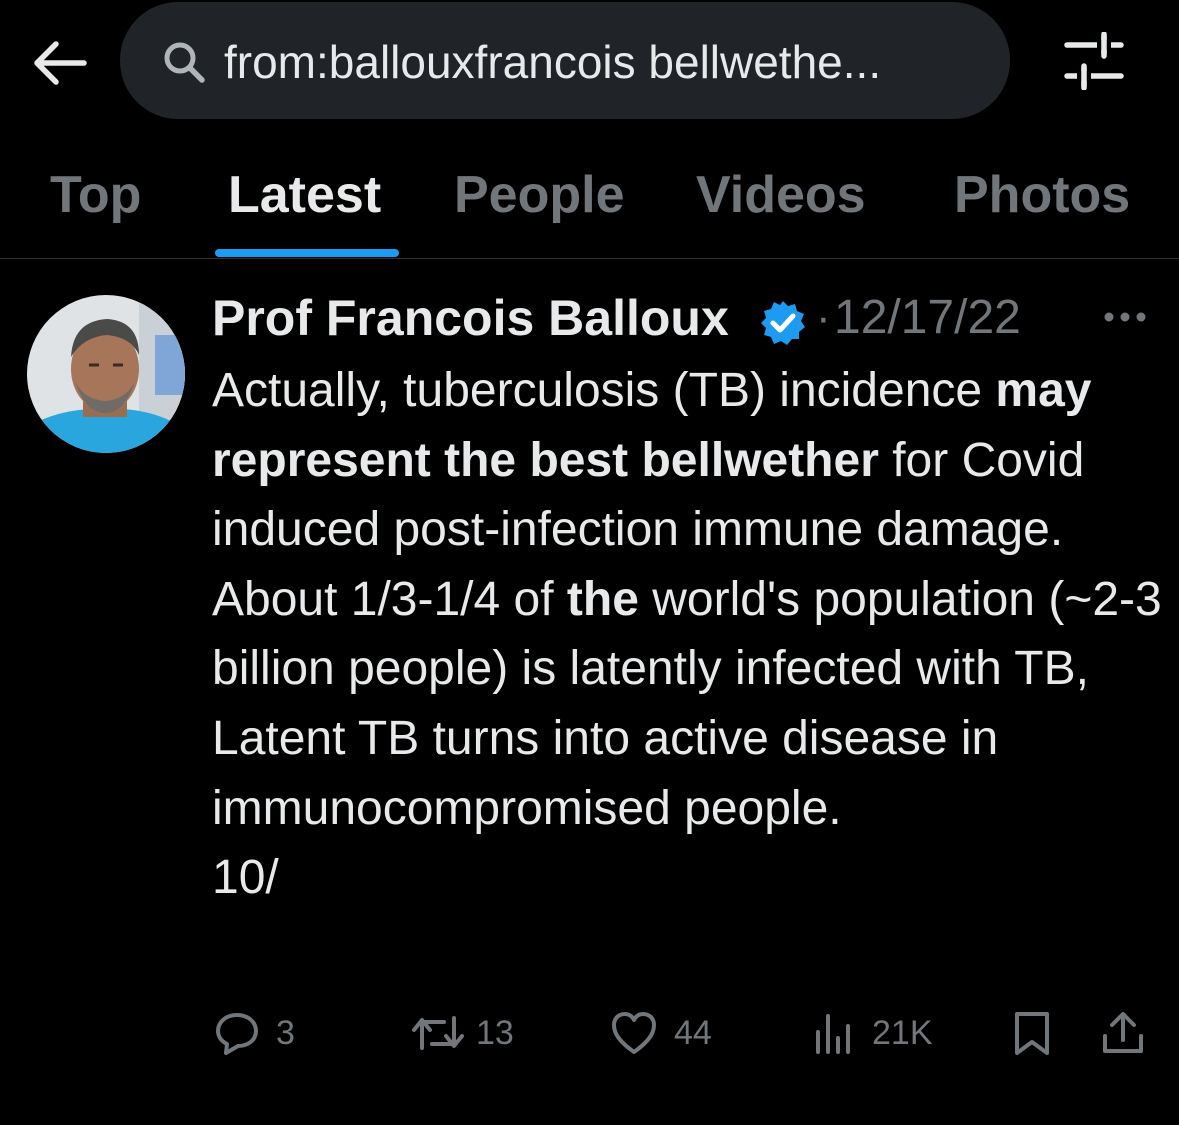 The height and width of the screenshot is (1125, 1179). What do you see at coordinates (781, 195) in the screenshot?
I see `tab-videos: Videos` at bounding box center [781, 195].